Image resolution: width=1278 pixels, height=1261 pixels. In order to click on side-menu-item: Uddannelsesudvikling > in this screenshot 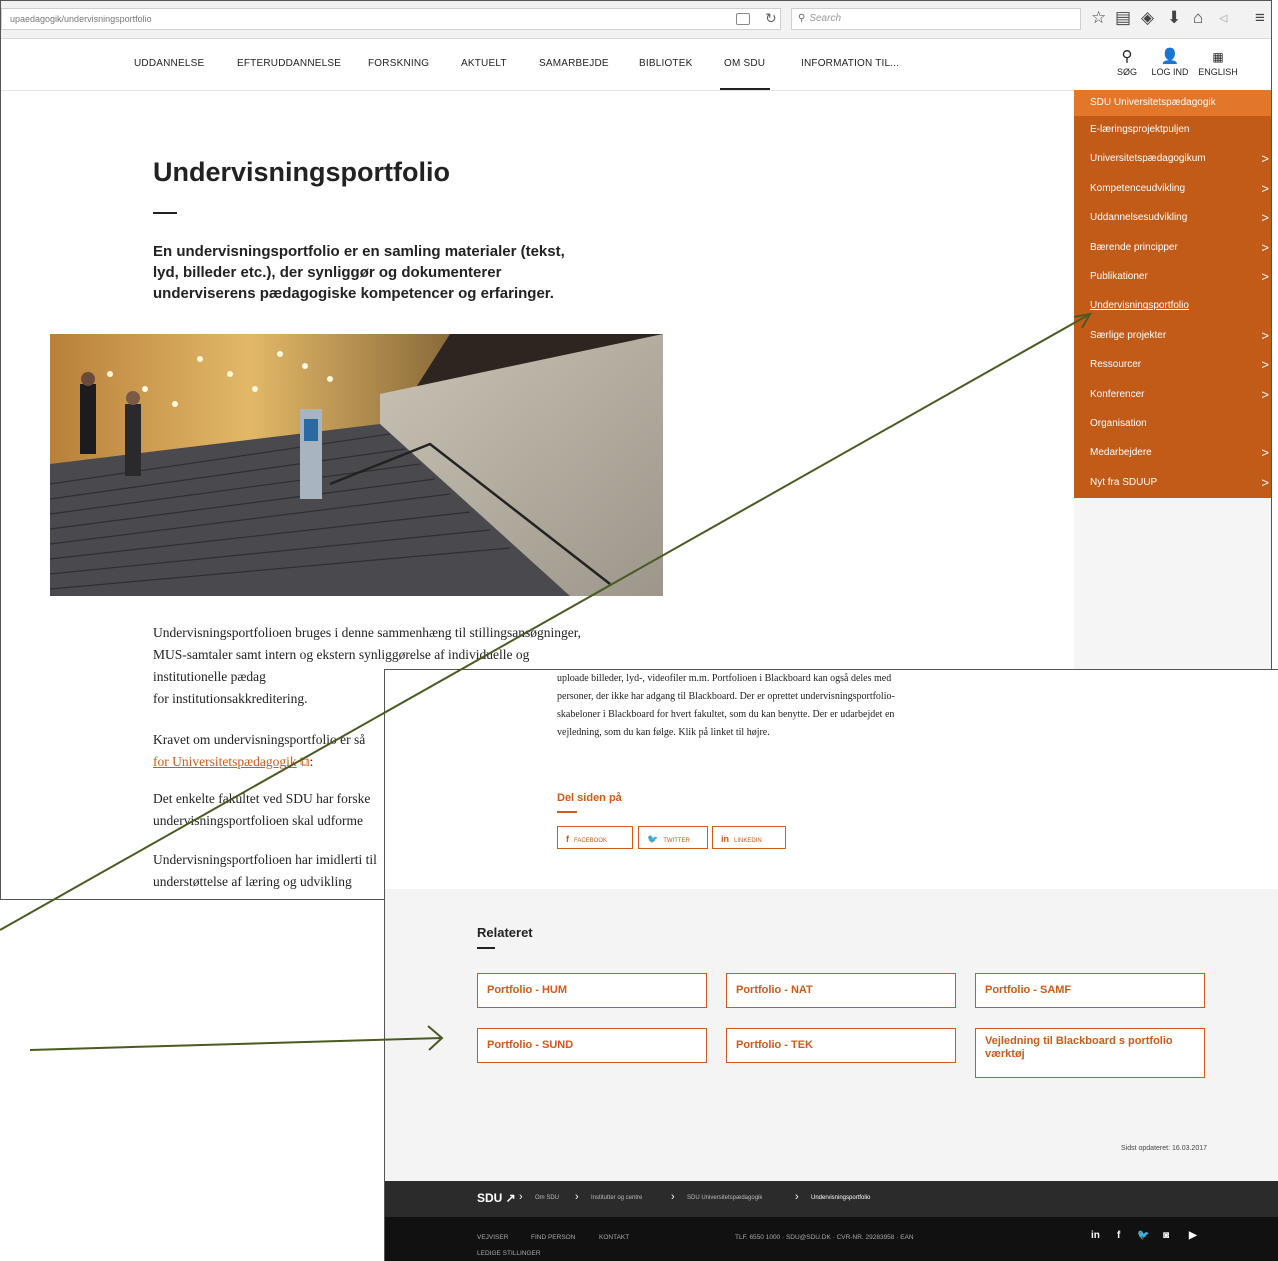, I will do `click(1172, 218)`.